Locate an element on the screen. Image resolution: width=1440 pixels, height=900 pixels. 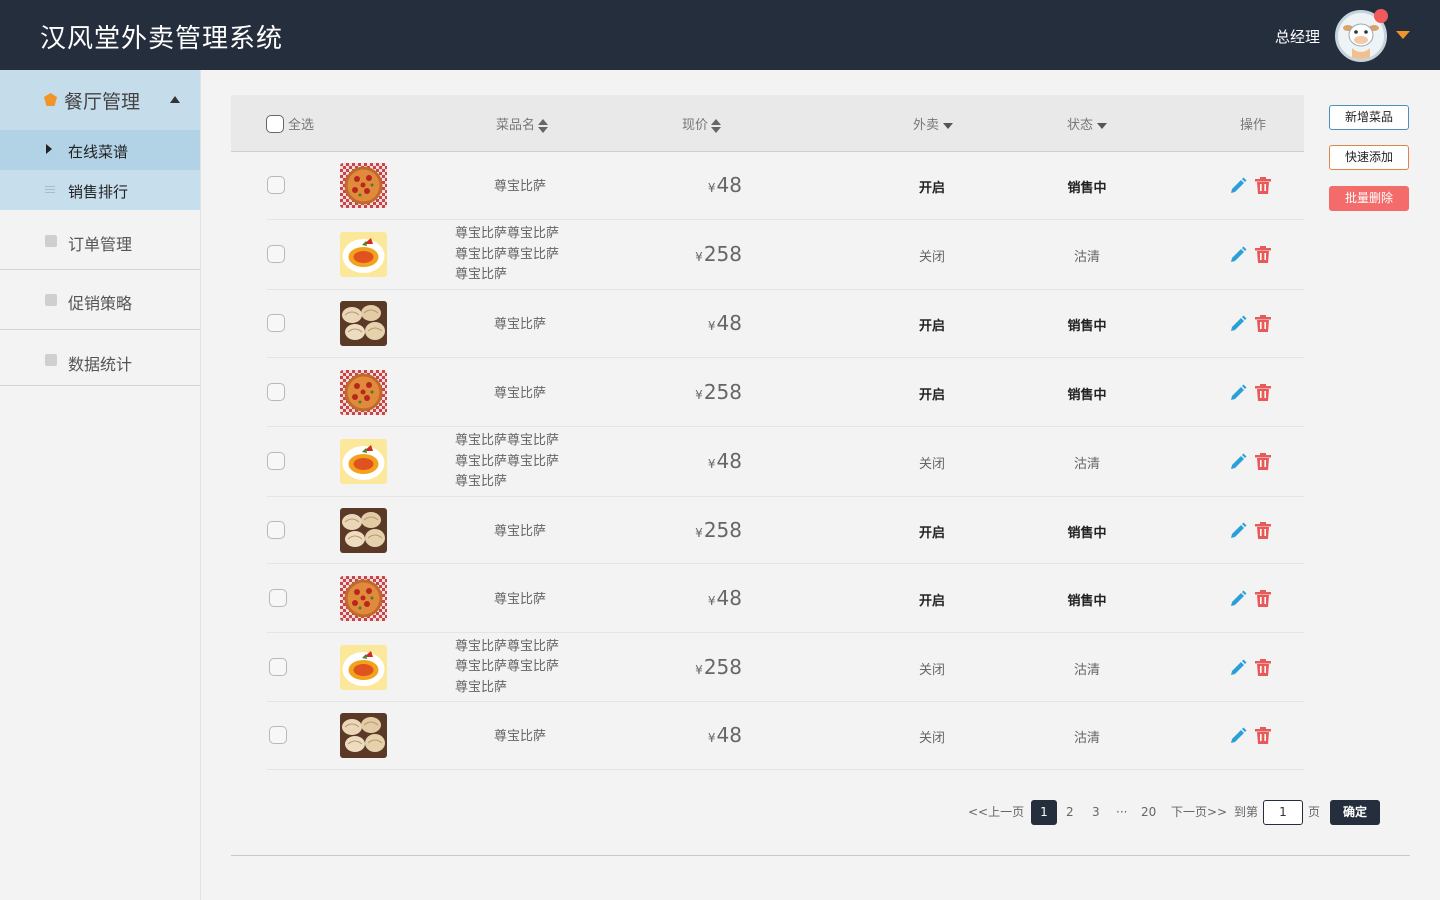
sidebar-item-online-menu: 在线菜谱 is located at coordinates (100, 150).